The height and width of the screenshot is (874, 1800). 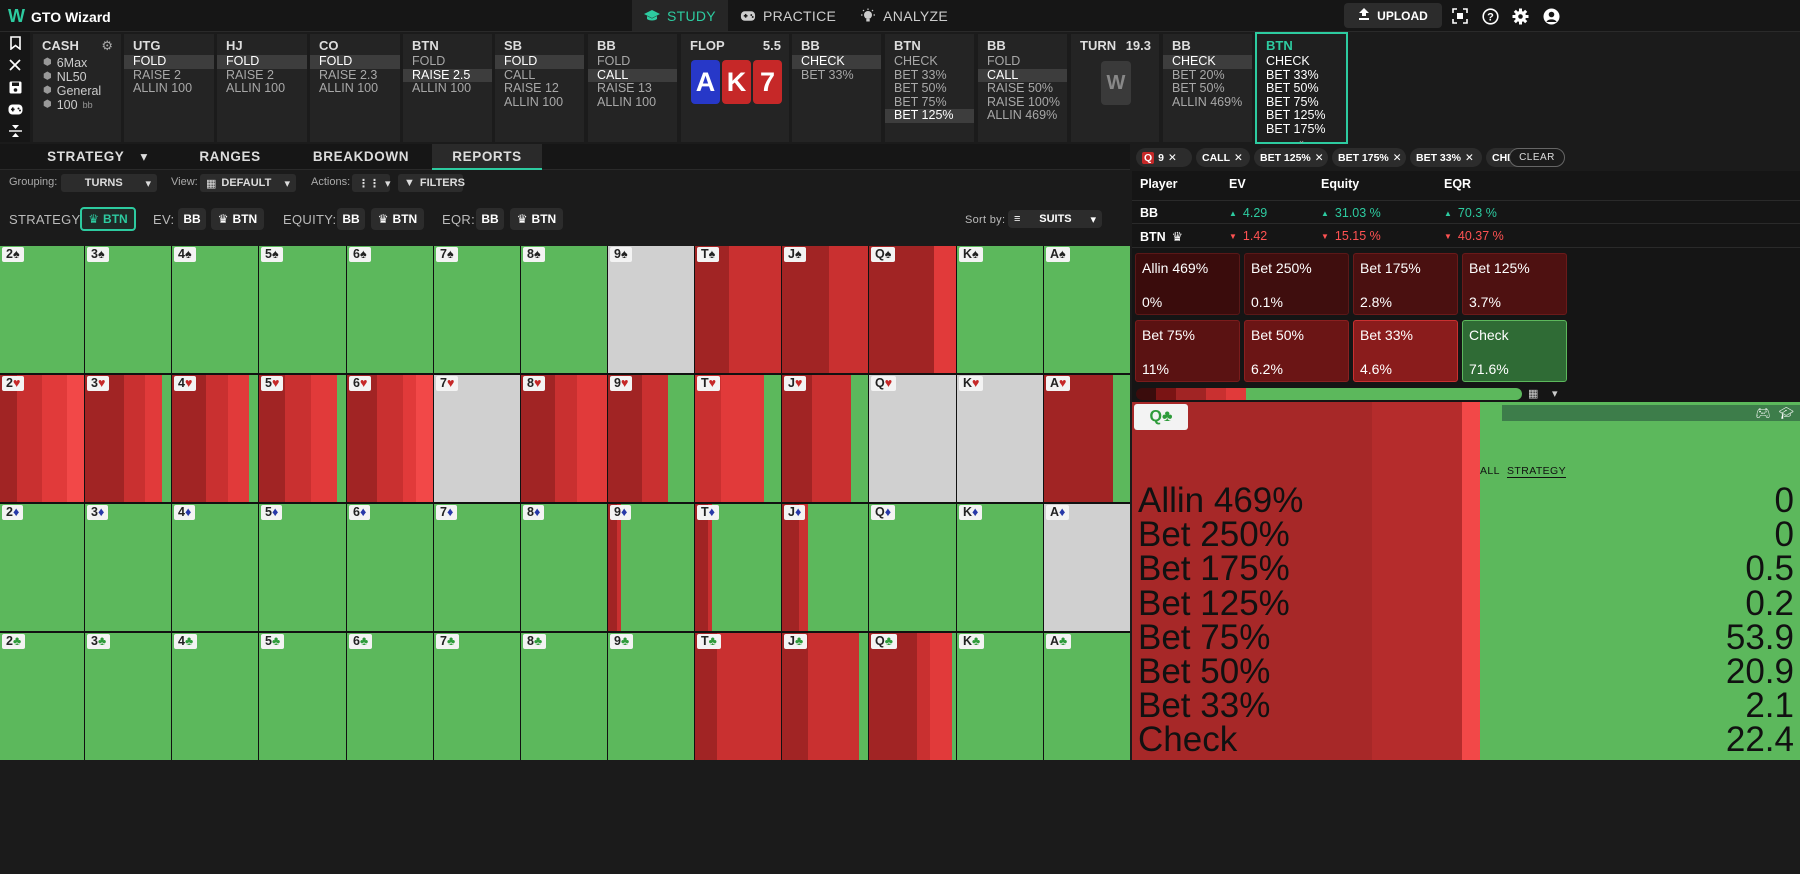 I want to click on turn-card-cell: K♣, so click(x=1000, y=696).